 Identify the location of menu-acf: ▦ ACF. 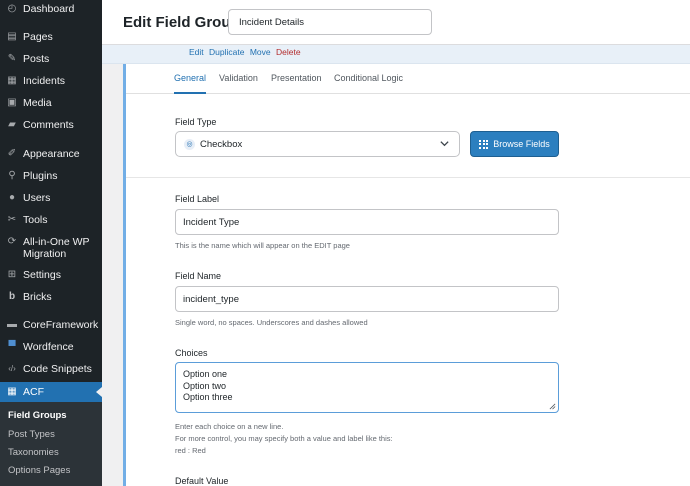
(51, 392).